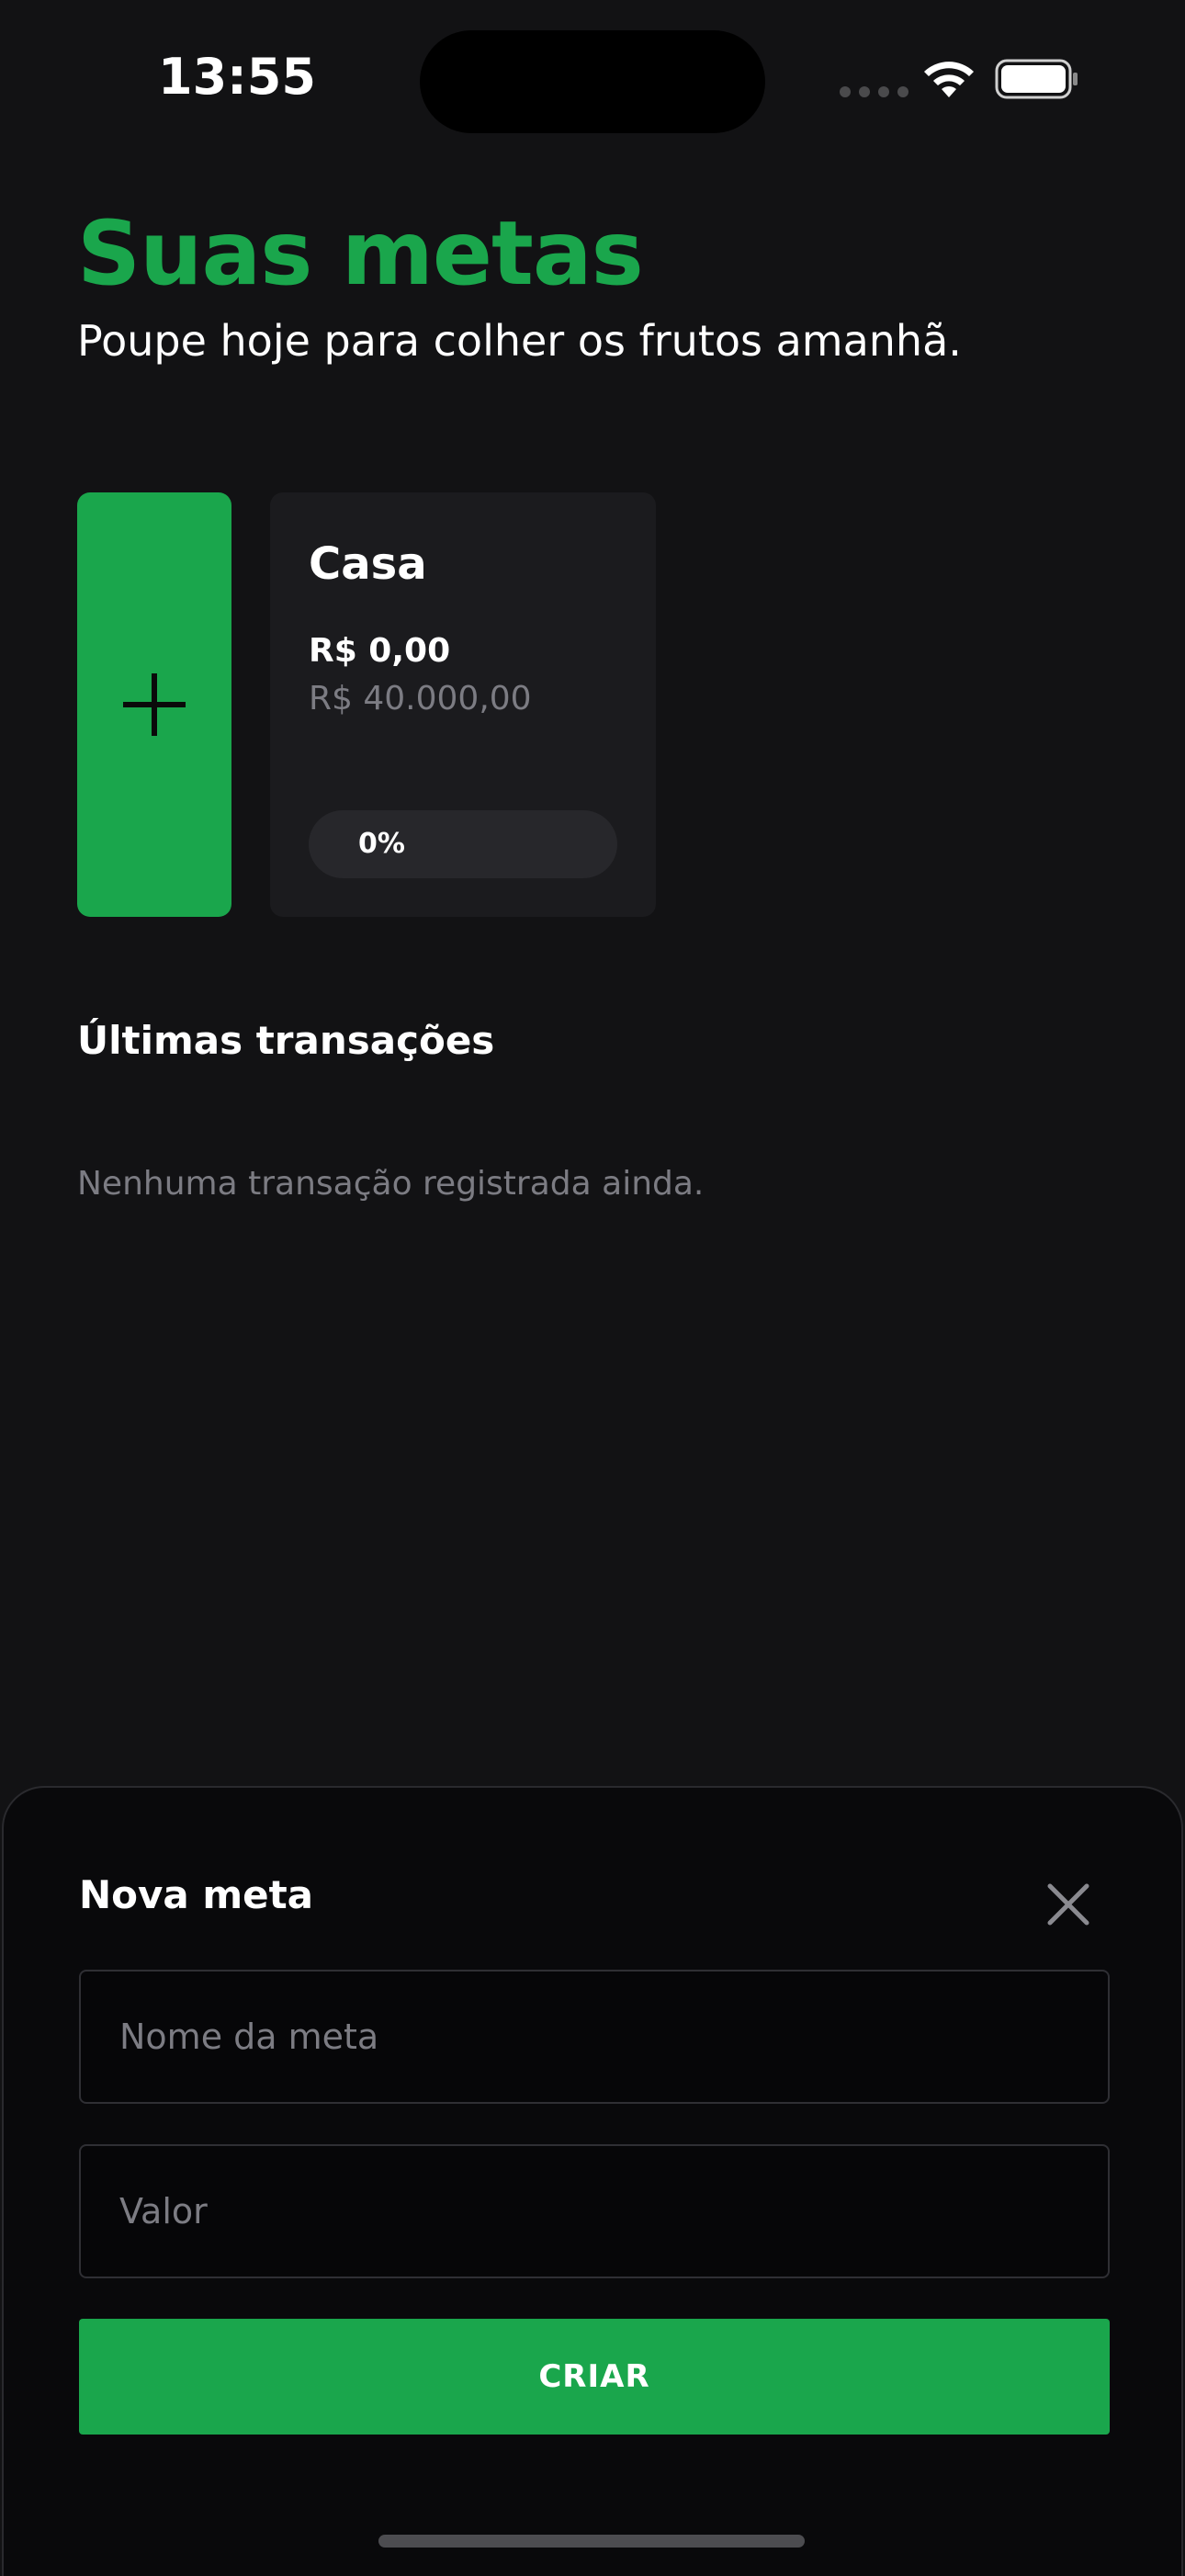 The image size is (1185, 2576). I want to click on create-goal-button: CRIAR, so click(594, 2377).